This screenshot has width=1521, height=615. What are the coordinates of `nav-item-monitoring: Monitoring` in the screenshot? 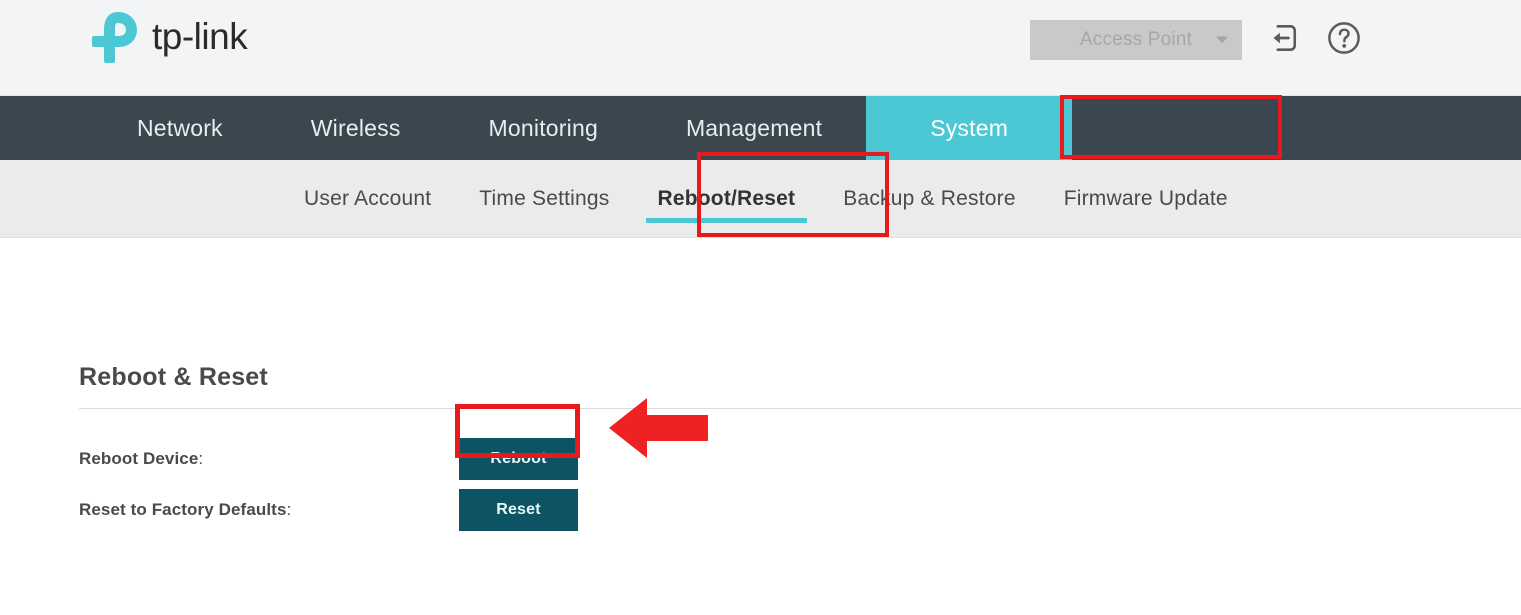 It's located at (543, 128).